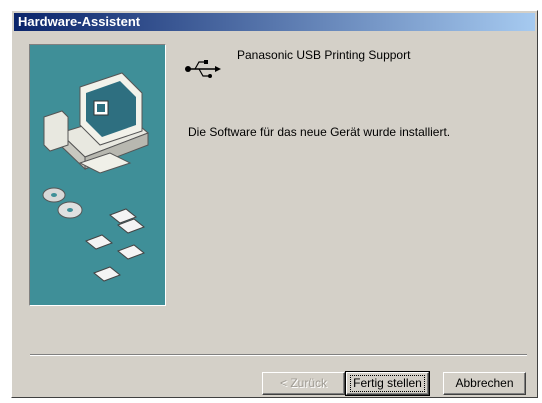 This screenshot has width=542, height=403. I want to click on divider, so click(278, 355).